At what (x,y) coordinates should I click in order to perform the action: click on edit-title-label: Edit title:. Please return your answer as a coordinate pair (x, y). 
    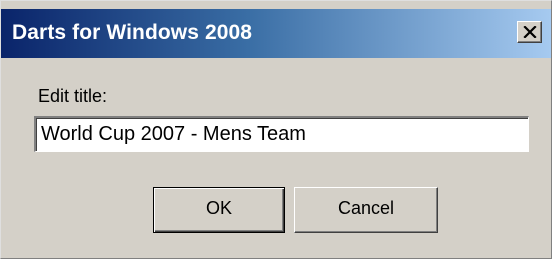
    Looking at the image, I should click on (73, 96).